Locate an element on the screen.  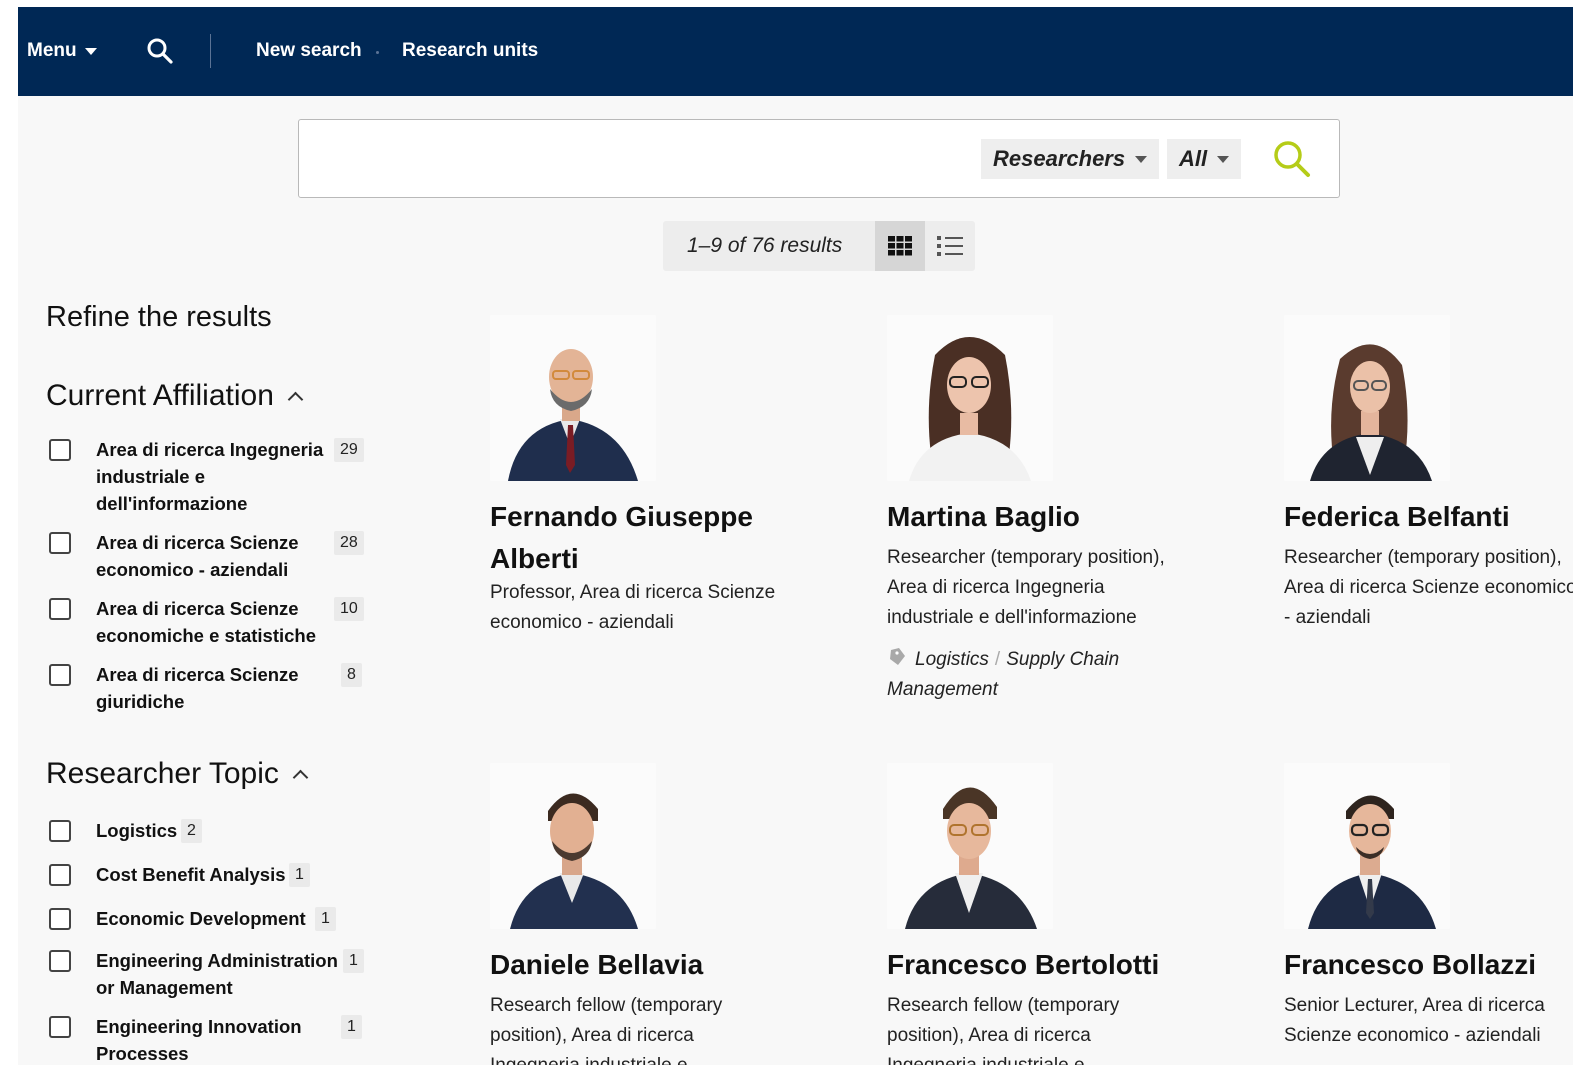
facet-label-line: Processes is located at coordinates (142, 1053).